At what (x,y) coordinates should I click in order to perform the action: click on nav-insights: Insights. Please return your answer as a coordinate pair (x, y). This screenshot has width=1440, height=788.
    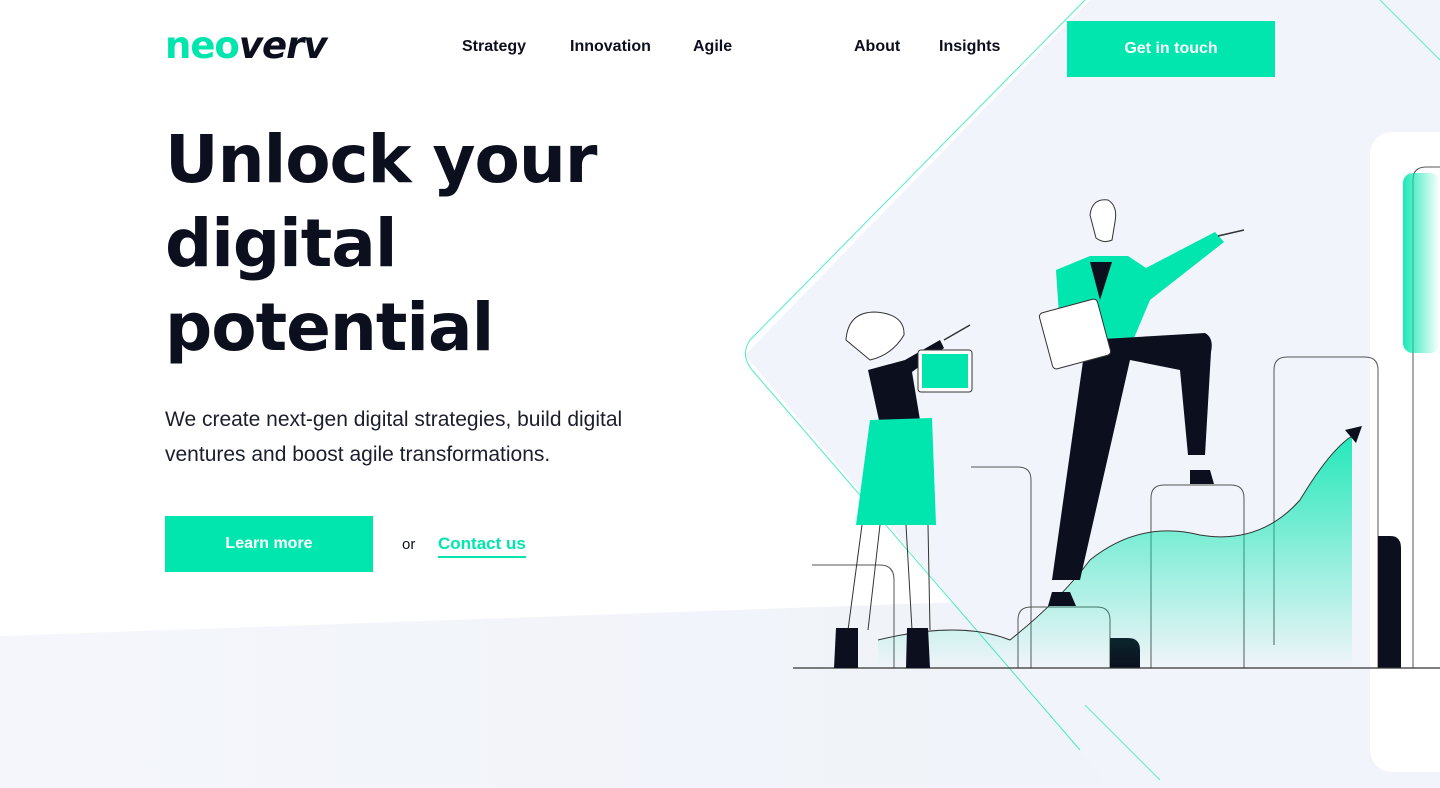
    Looking at the image, I should click on (969, 47).